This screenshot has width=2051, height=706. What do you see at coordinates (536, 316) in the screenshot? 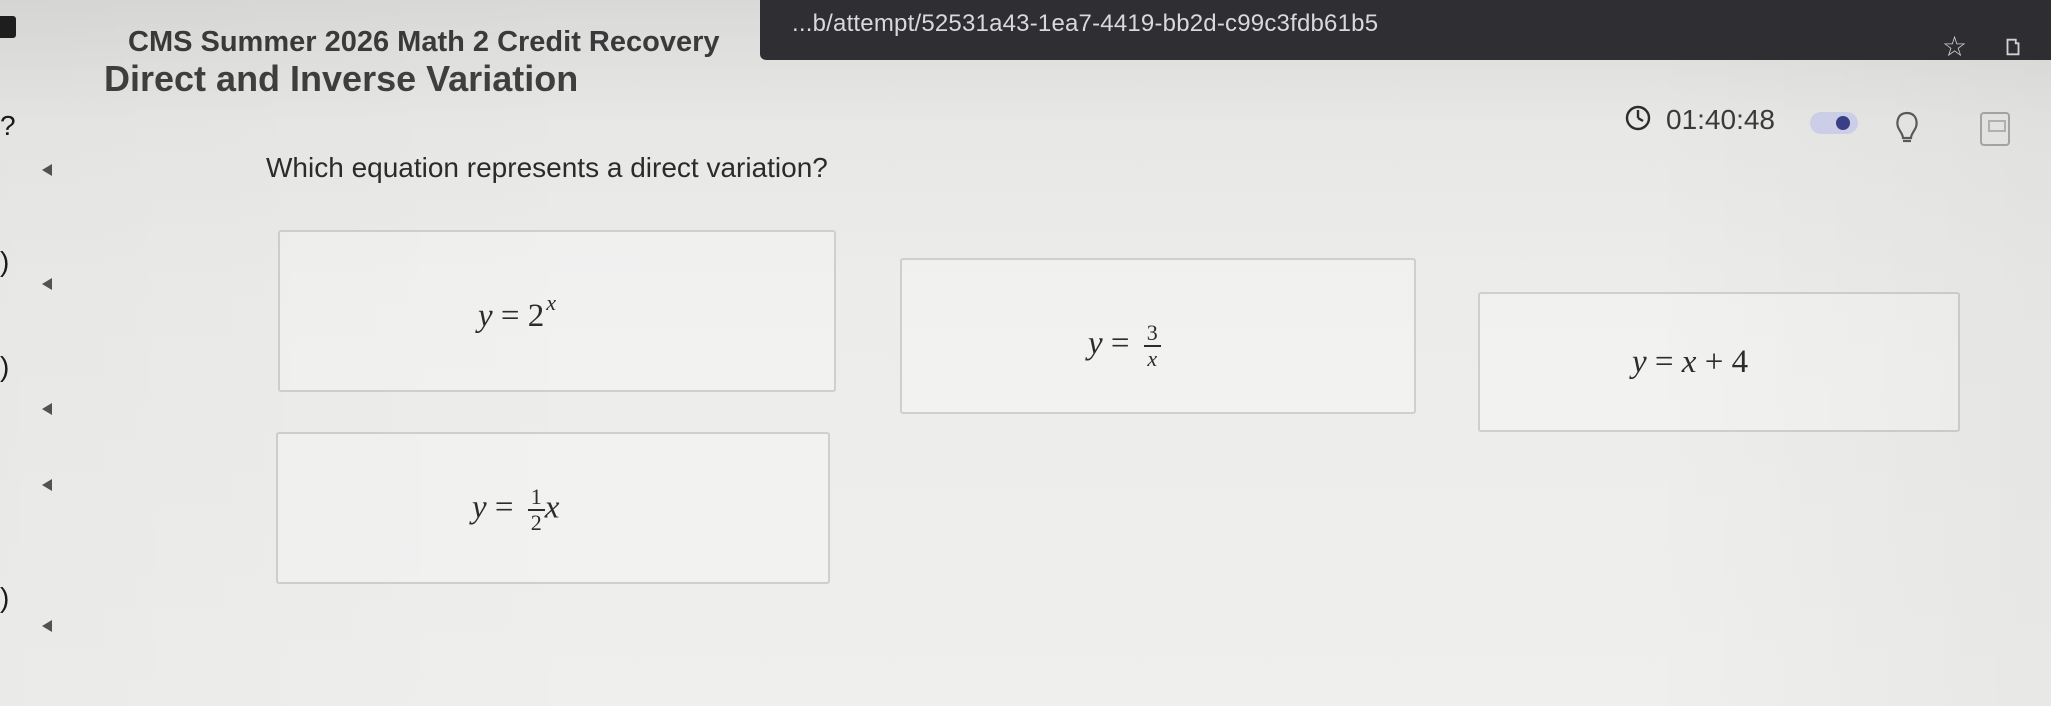
I see `equation-base: 2` at bounding box center [536, 316].